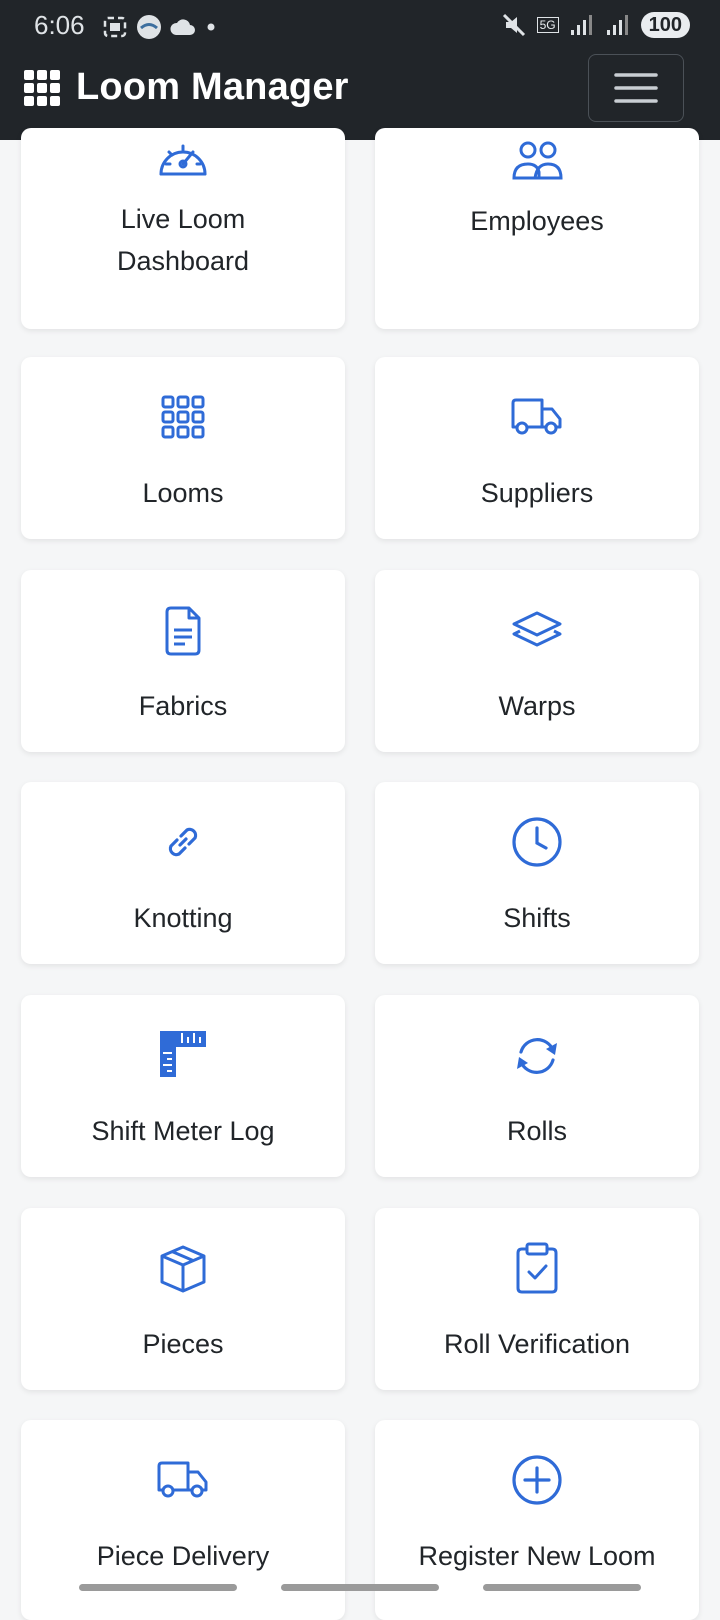 Image resolution: width=720 pixels, height=1620 pixels. I want to click on menu-label: Suppliers, so click(537, 493).